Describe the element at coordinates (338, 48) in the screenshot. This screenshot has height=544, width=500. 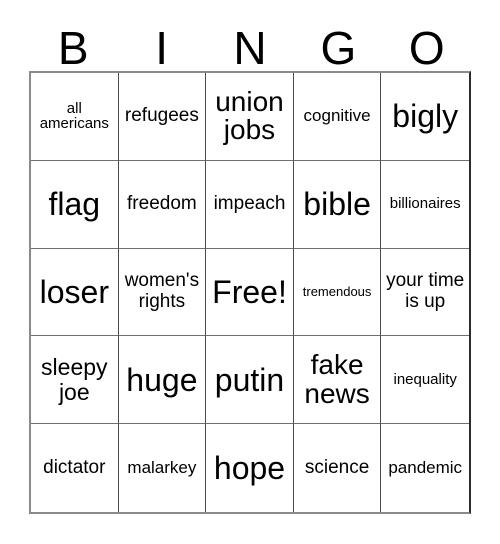
I see `bingo-header-letter-g: G` at that location.